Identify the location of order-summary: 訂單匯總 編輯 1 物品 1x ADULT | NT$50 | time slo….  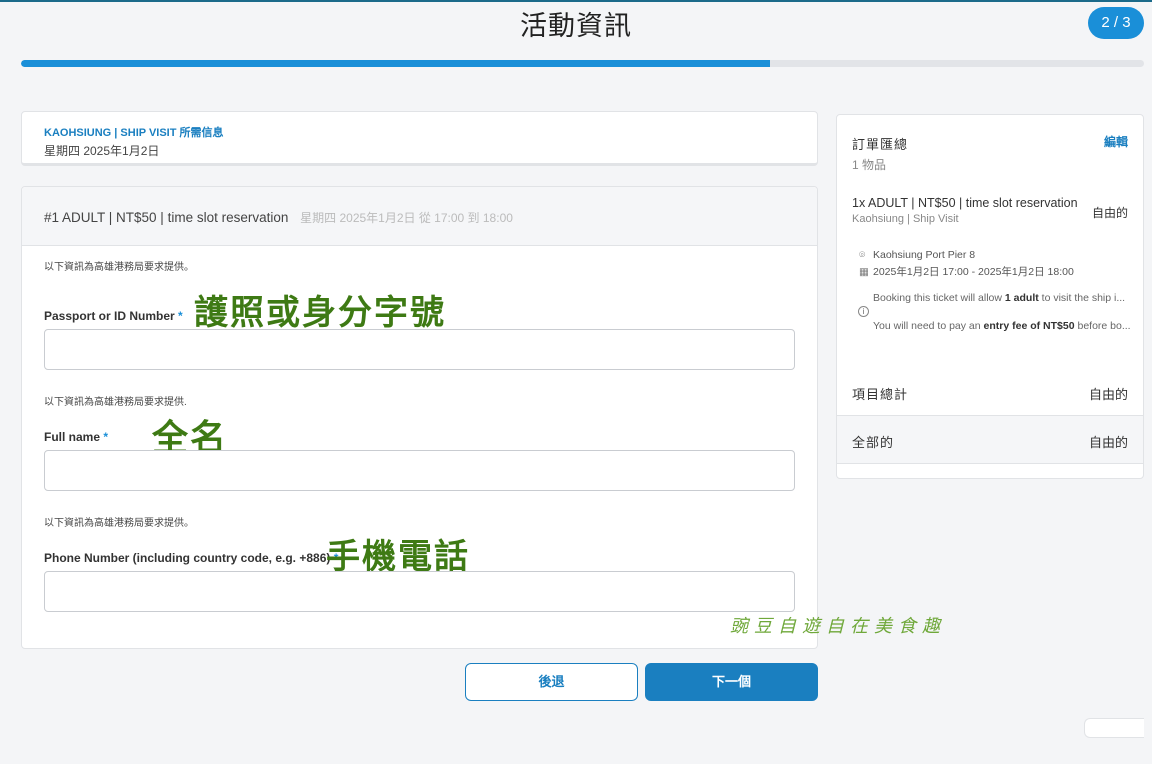
(990, 296).